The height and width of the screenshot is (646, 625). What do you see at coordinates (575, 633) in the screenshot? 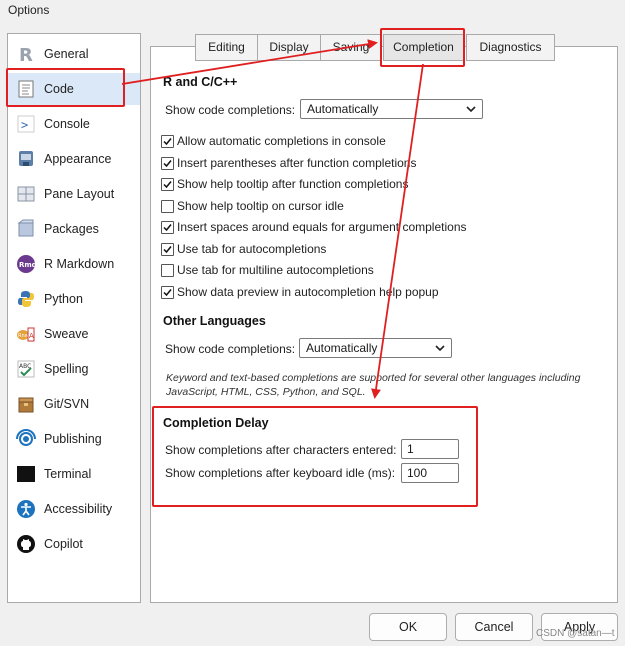
I see `watermark: CSDN @satan—t` at bounding box center [575, 633].